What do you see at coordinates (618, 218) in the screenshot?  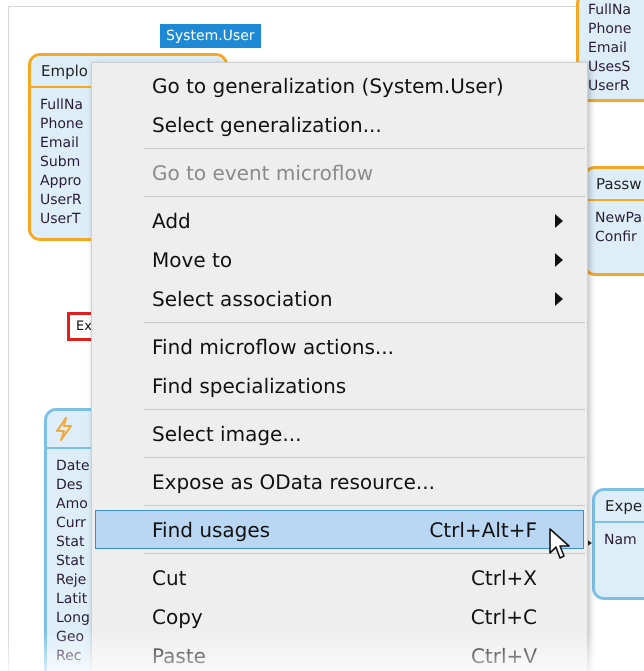 I see `attribute-name: NewPa` at bounding box center [618, 218].